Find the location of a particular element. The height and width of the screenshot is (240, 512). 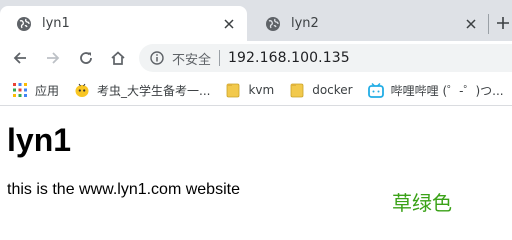

address-bar: 不安全 192.168.100.135 is located at coordinates (325, 58).